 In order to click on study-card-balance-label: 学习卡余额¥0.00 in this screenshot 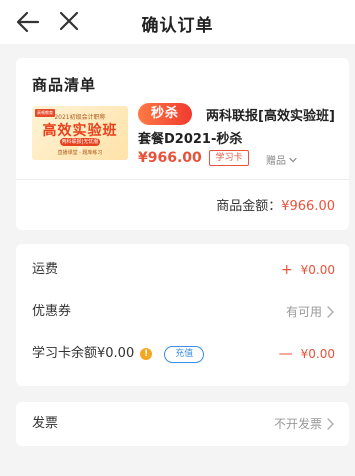, I will do `click(83, 353)`.